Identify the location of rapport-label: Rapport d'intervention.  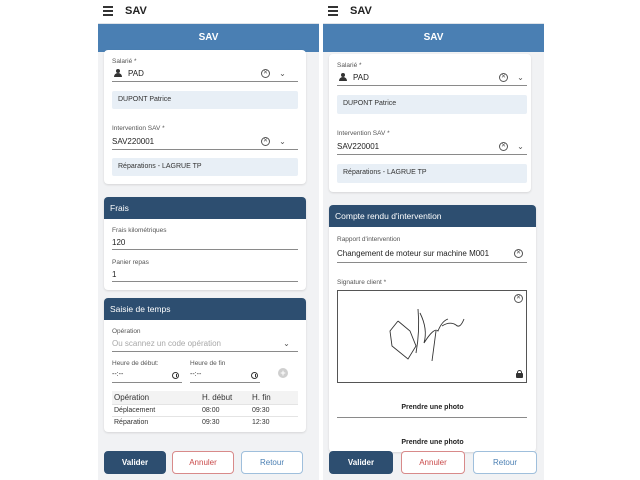
(369, 239).